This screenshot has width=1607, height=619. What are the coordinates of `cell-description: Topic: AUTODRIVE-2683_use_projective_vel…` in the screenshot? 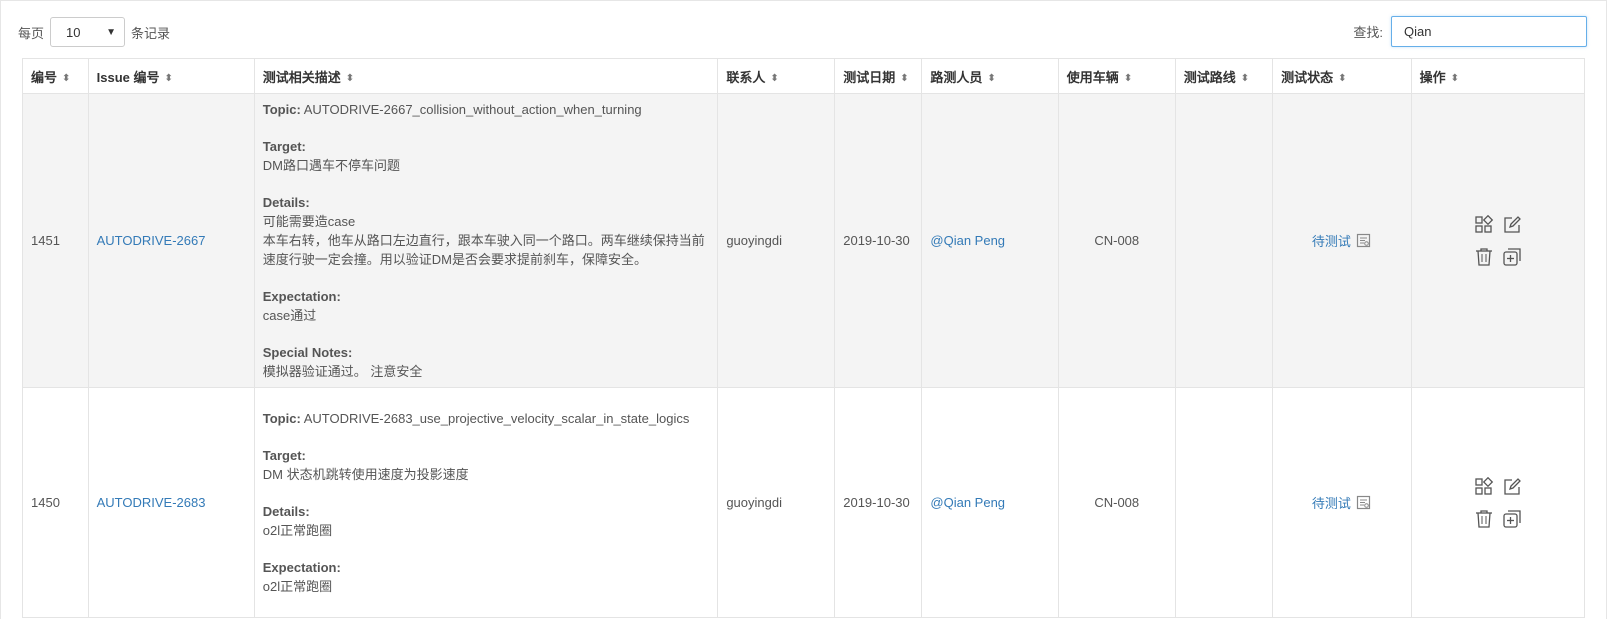 It's located at (486, 502).